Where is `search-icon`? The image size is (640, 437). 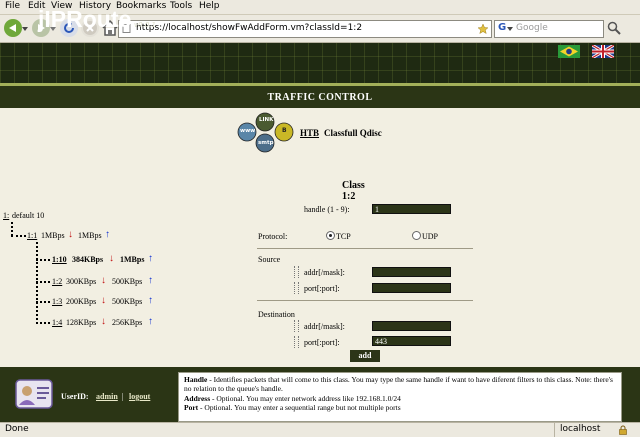
search-icon is located at coordinates (614, 28).